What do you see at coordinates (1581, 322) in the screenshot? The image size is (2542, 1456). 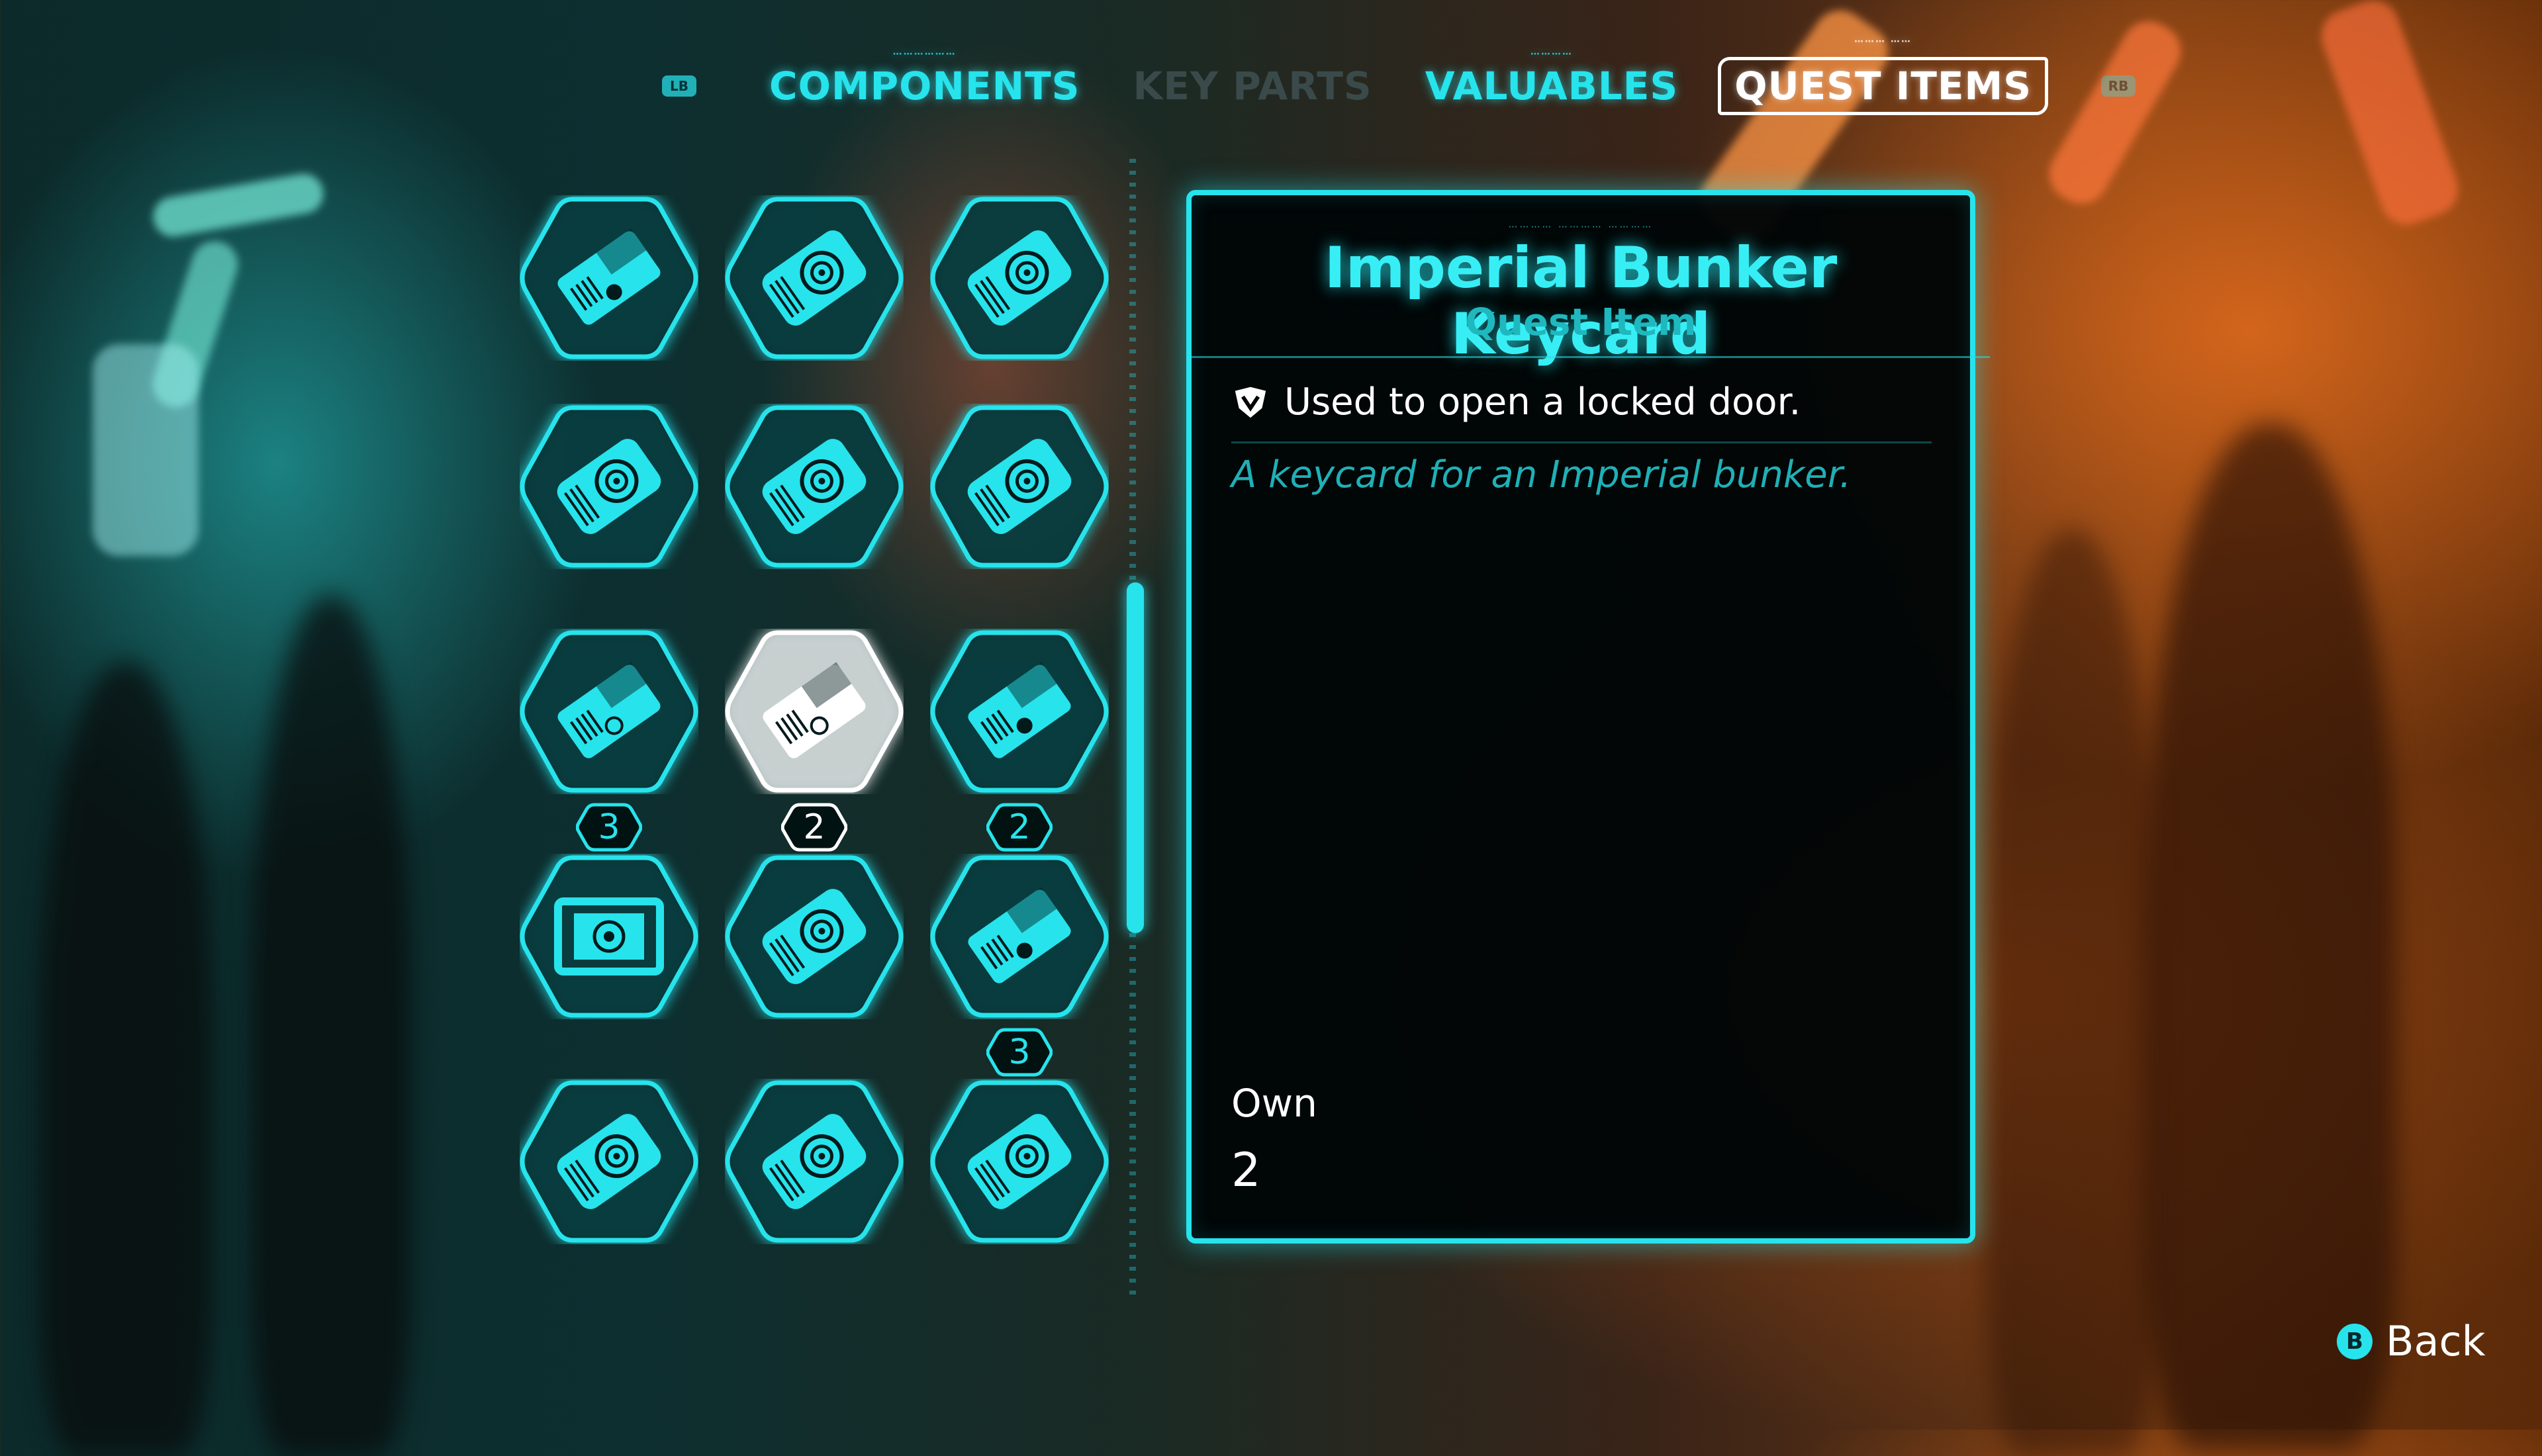 I see `item-category: Quest Item` at bounding box center [1581, 322].